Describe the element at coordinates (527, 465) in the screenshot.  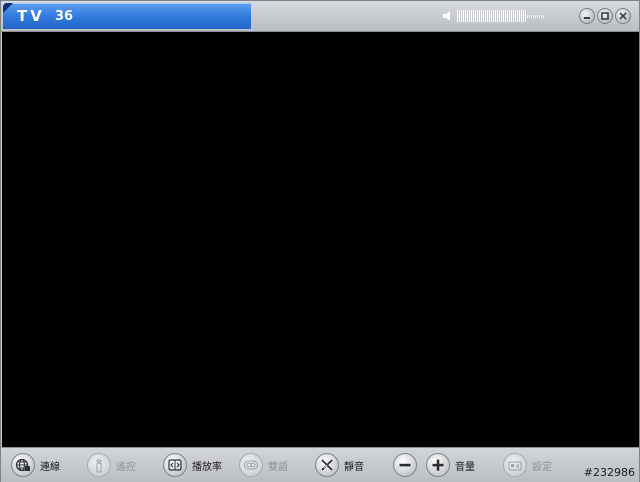
I see `settings-button: 設定` at that location.